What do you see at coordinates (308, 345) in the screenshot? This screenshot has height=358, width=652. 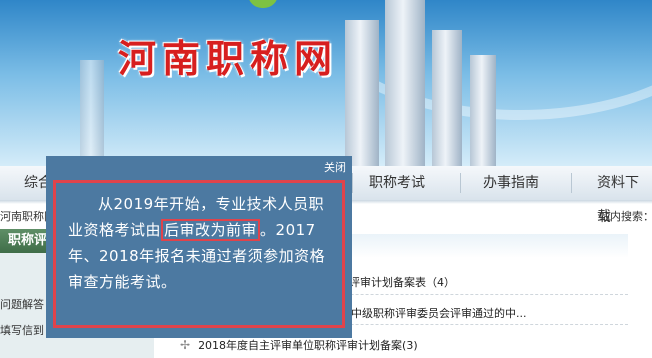 I see `list-item-title: 2018年度自主评审单位职称评审计划备案(3)` at bounding box center [308, 345].